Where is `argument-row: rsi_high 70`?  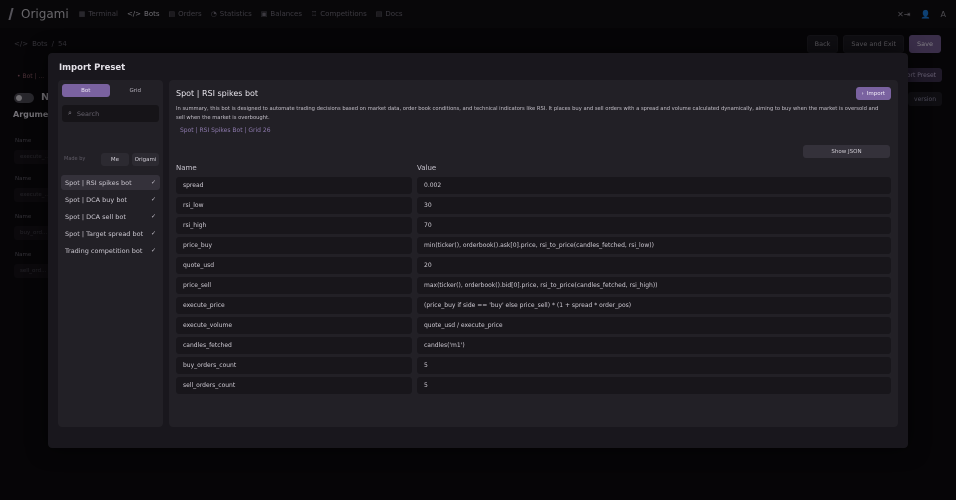 argument-row: rsi_high 70 is located at coordinates (533, 225).